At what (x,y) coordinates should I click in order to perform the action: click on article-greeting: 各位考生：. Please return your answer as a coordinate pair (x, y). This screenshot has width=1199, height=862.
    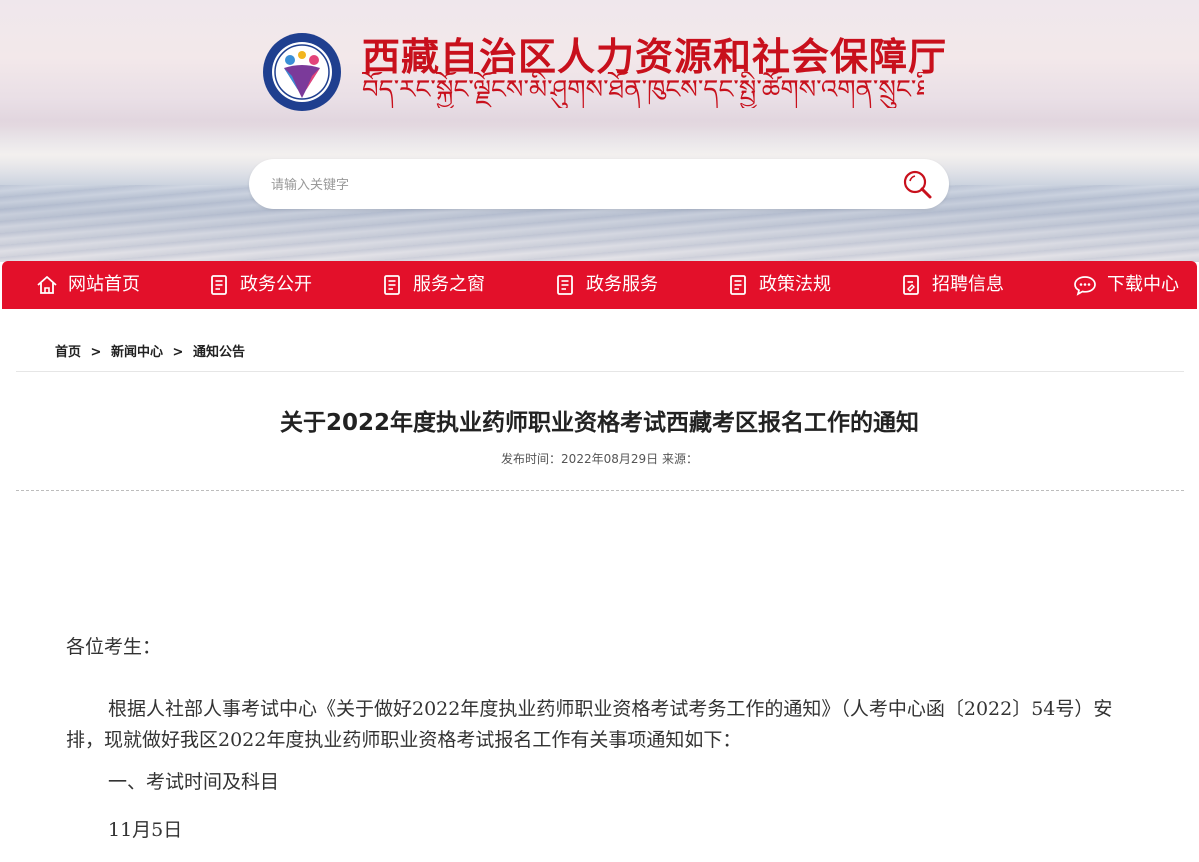
    Looking at the image, I should click on (114, 647).